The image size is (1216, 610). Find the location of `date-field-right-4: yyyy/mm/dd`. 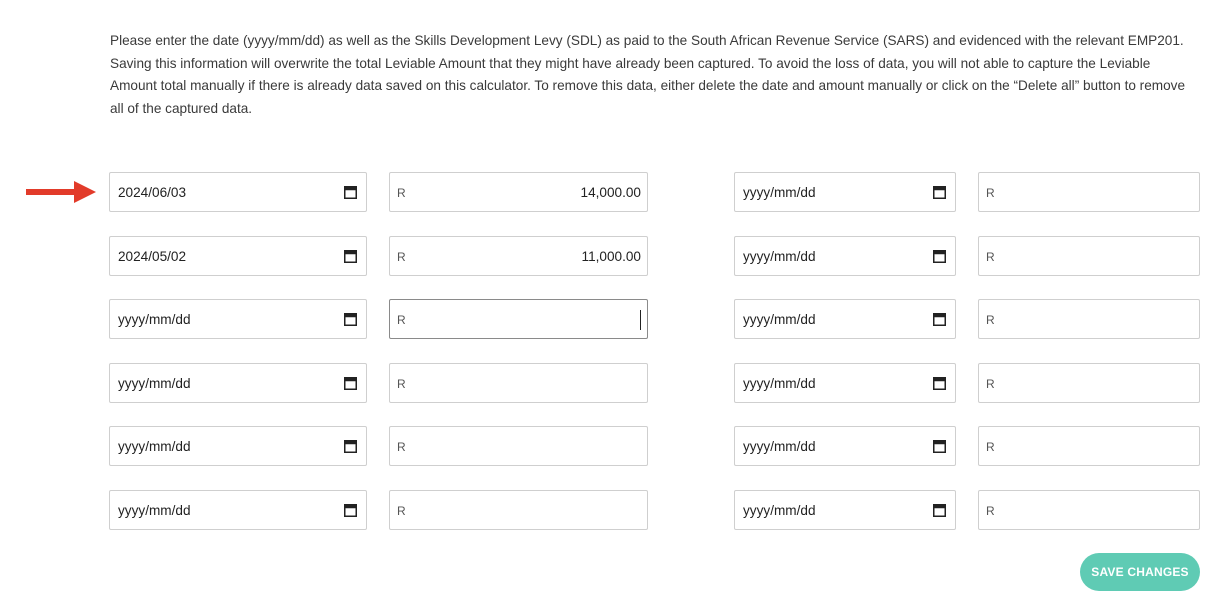

date-field-right-4: yyyy/mm/dd is located at coordinates (845, 383).